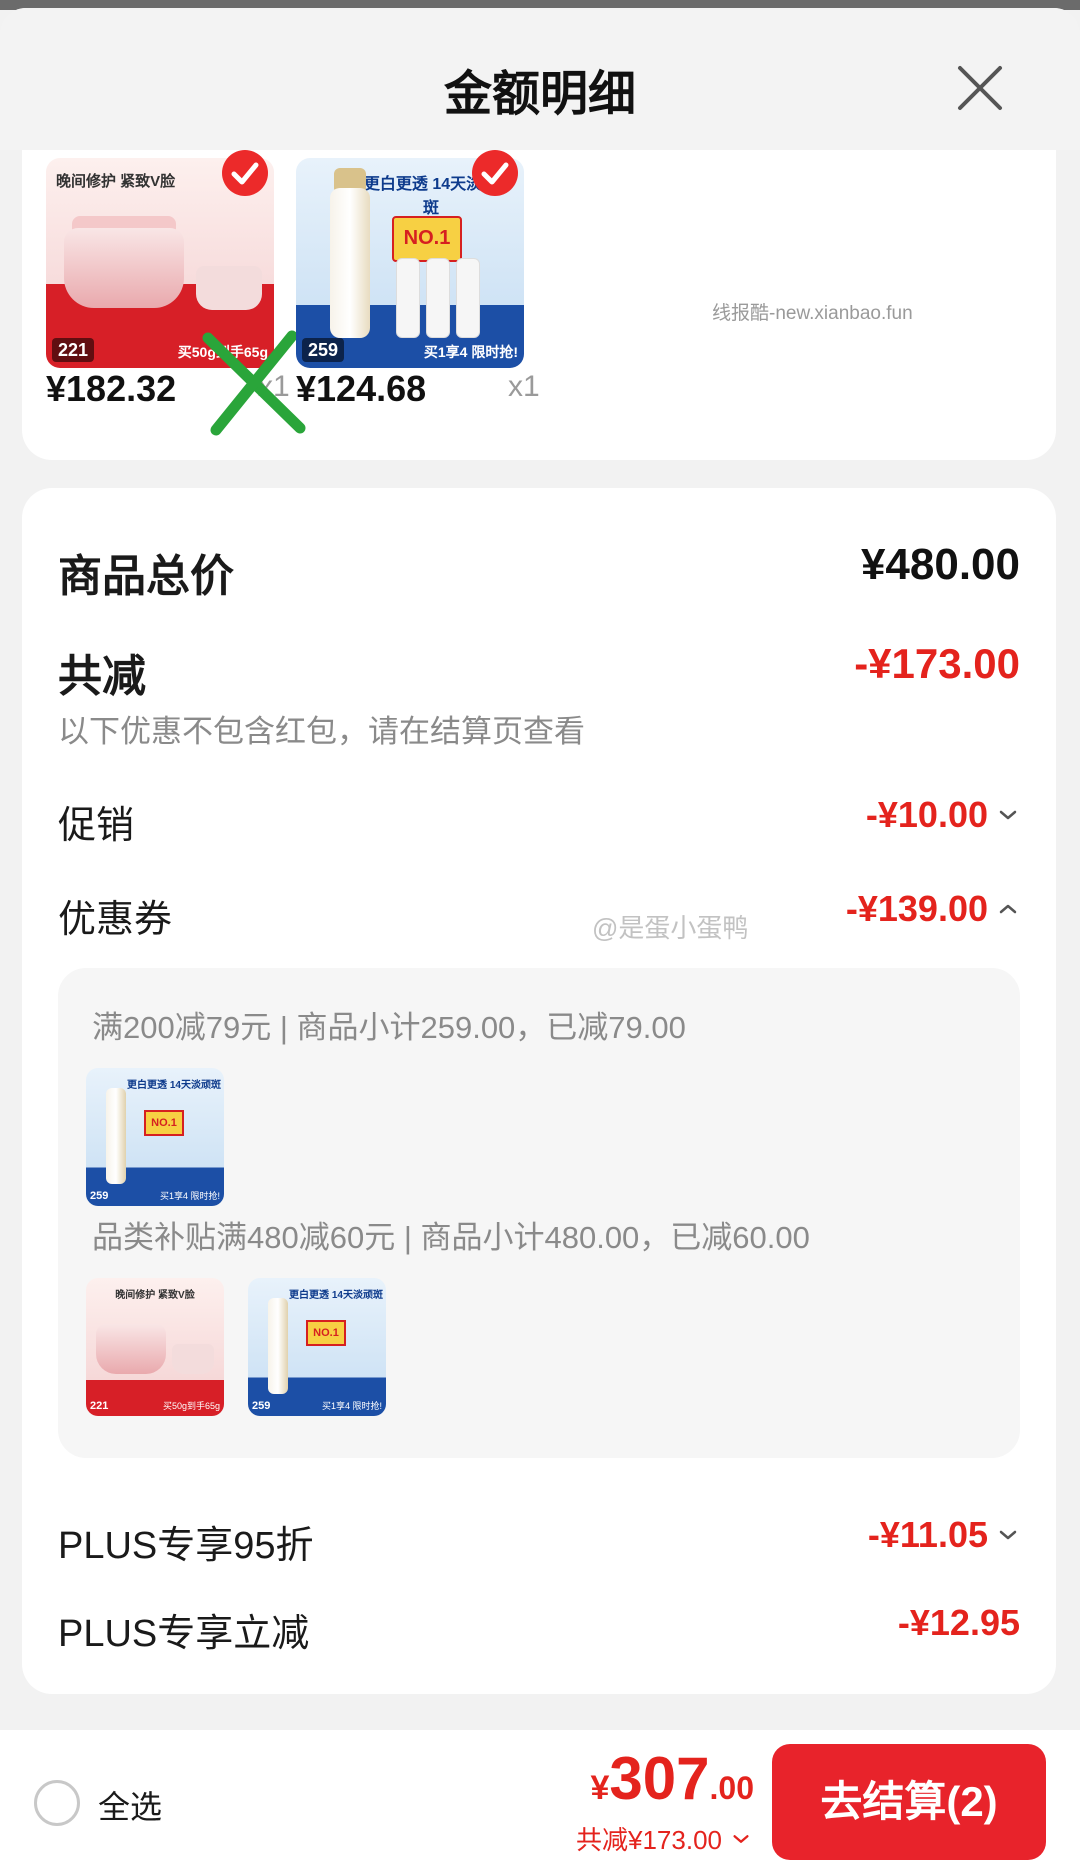 The image size is (1080, 1866). What do you see at coordinates (57, 1803) in the screenshot?
I see `select-all-radio-icon` at bounding box center [57, 1803].